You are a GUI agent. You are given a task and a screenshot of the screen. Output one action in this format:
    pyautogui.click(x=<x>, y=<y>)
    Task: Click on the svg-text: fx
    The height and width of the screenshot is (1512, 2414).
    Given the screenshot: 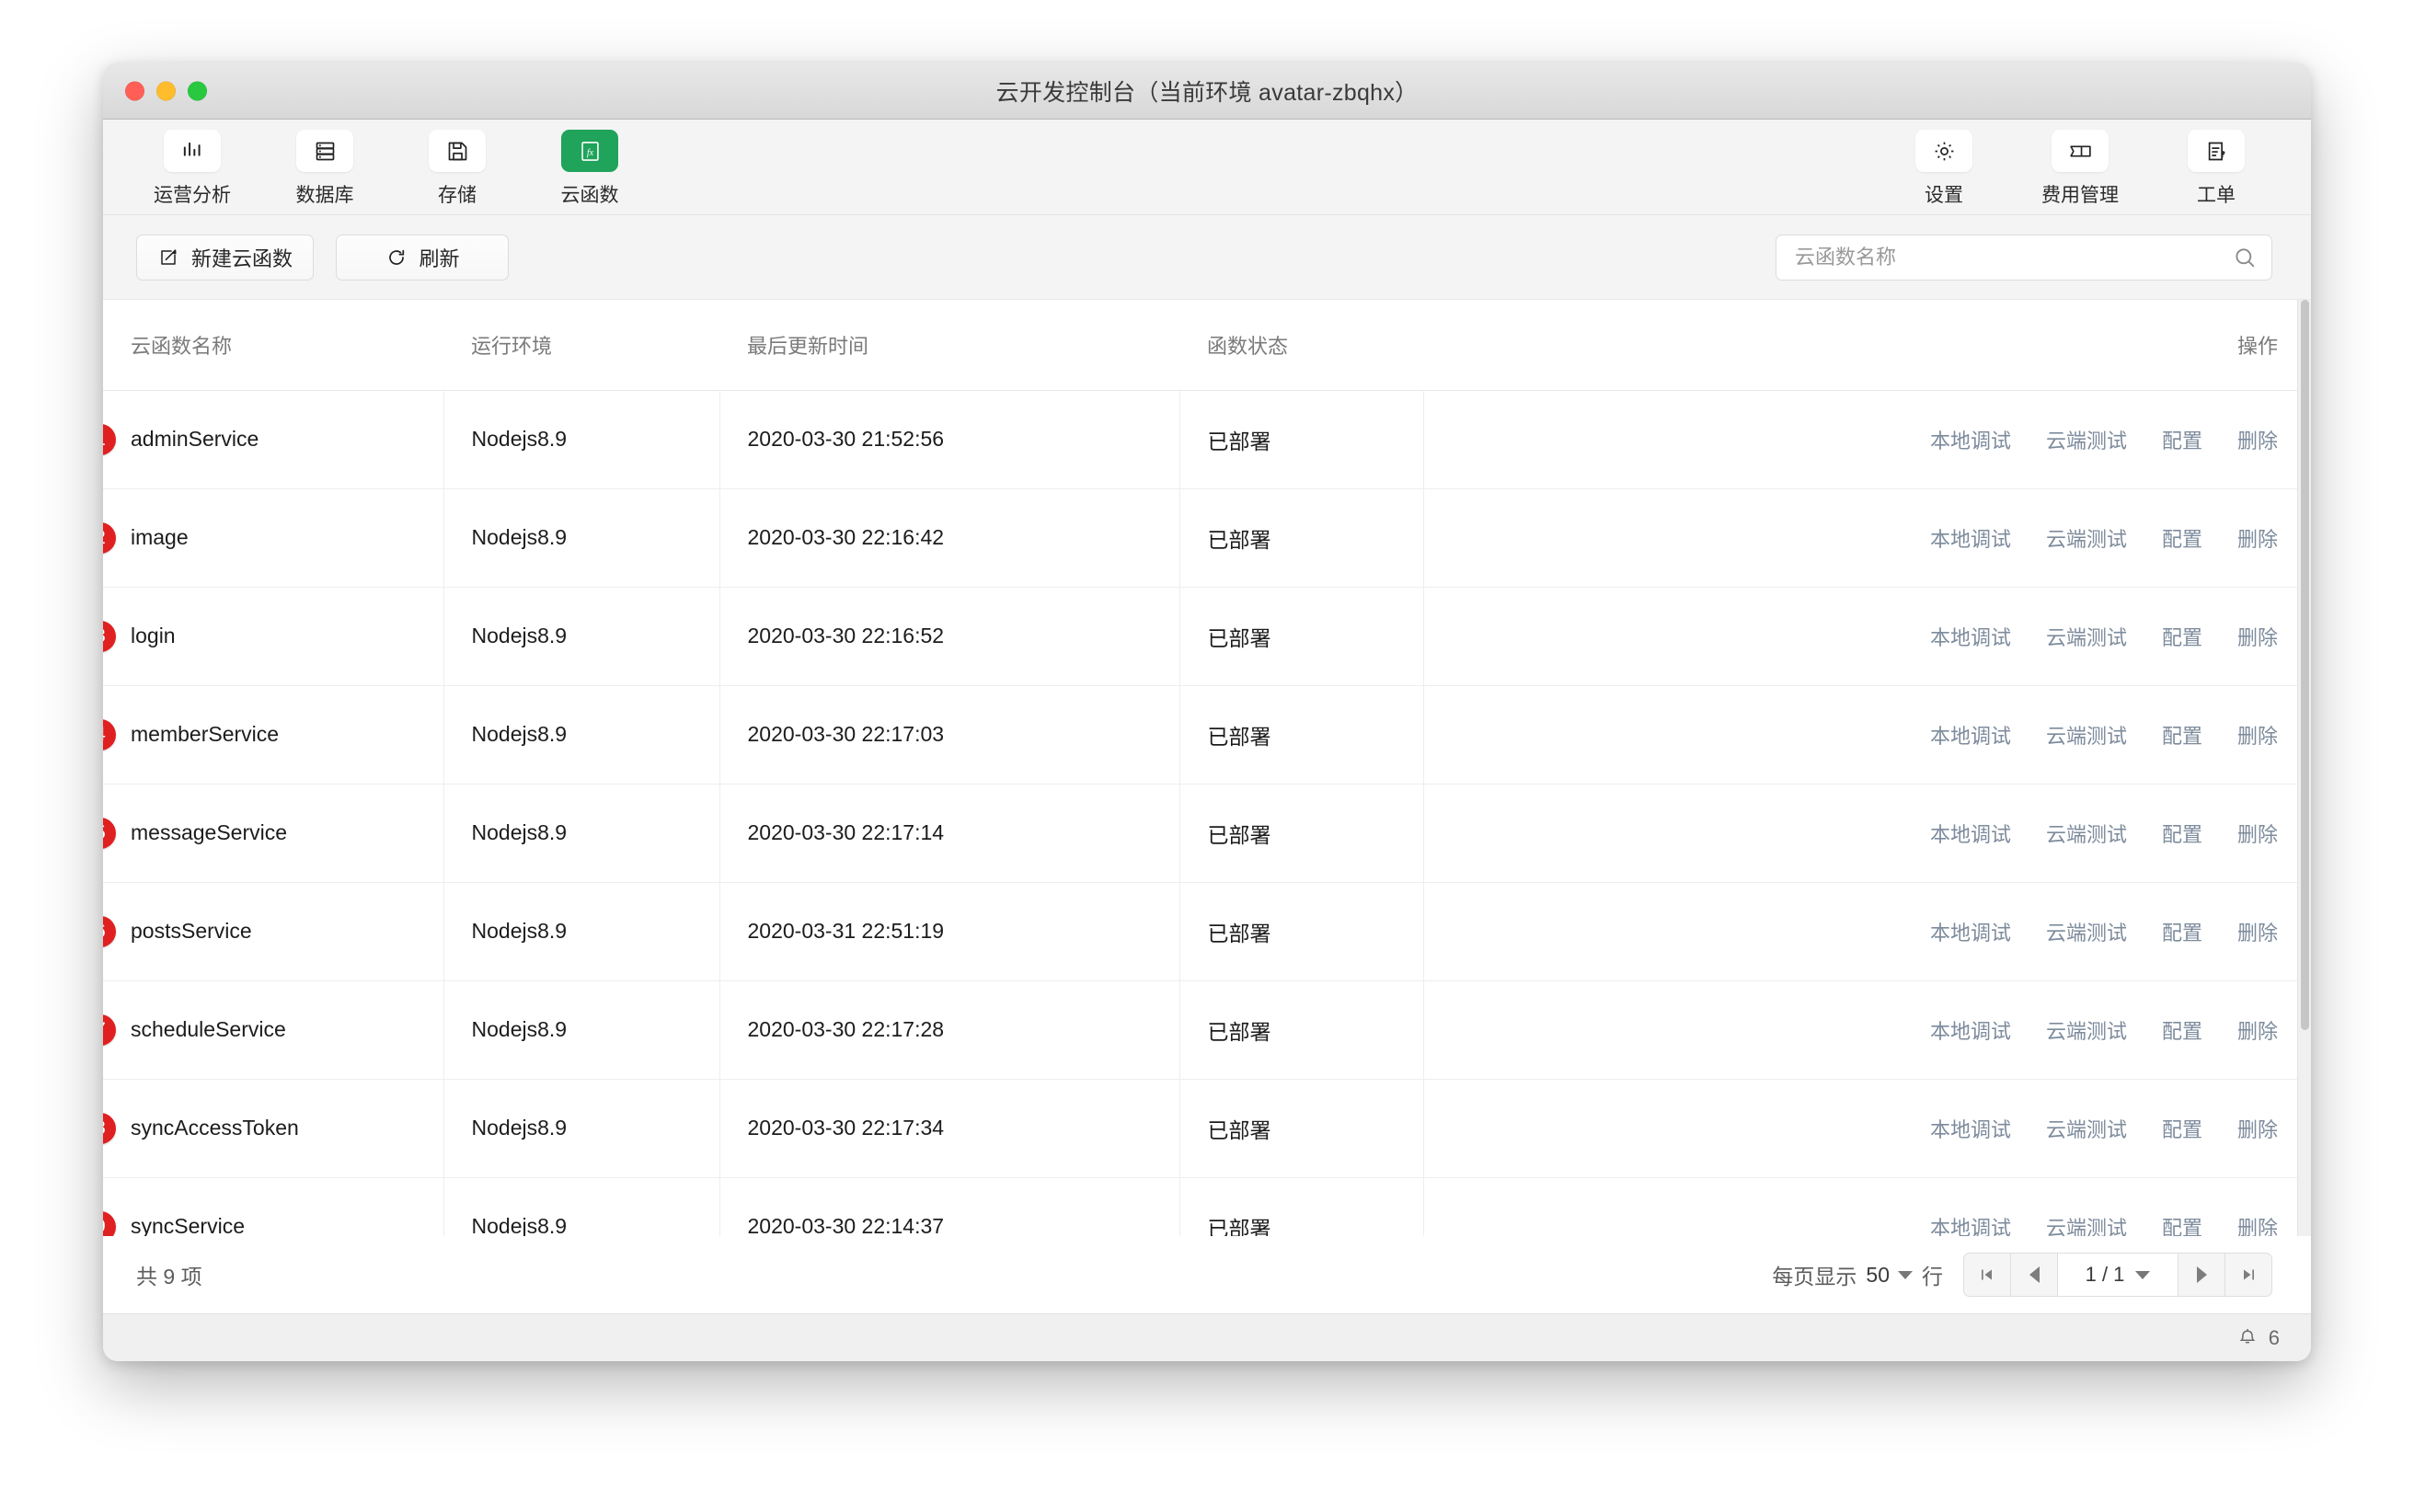 What is the action you would take?
    pyautogui.click(x=589, y=153)
    